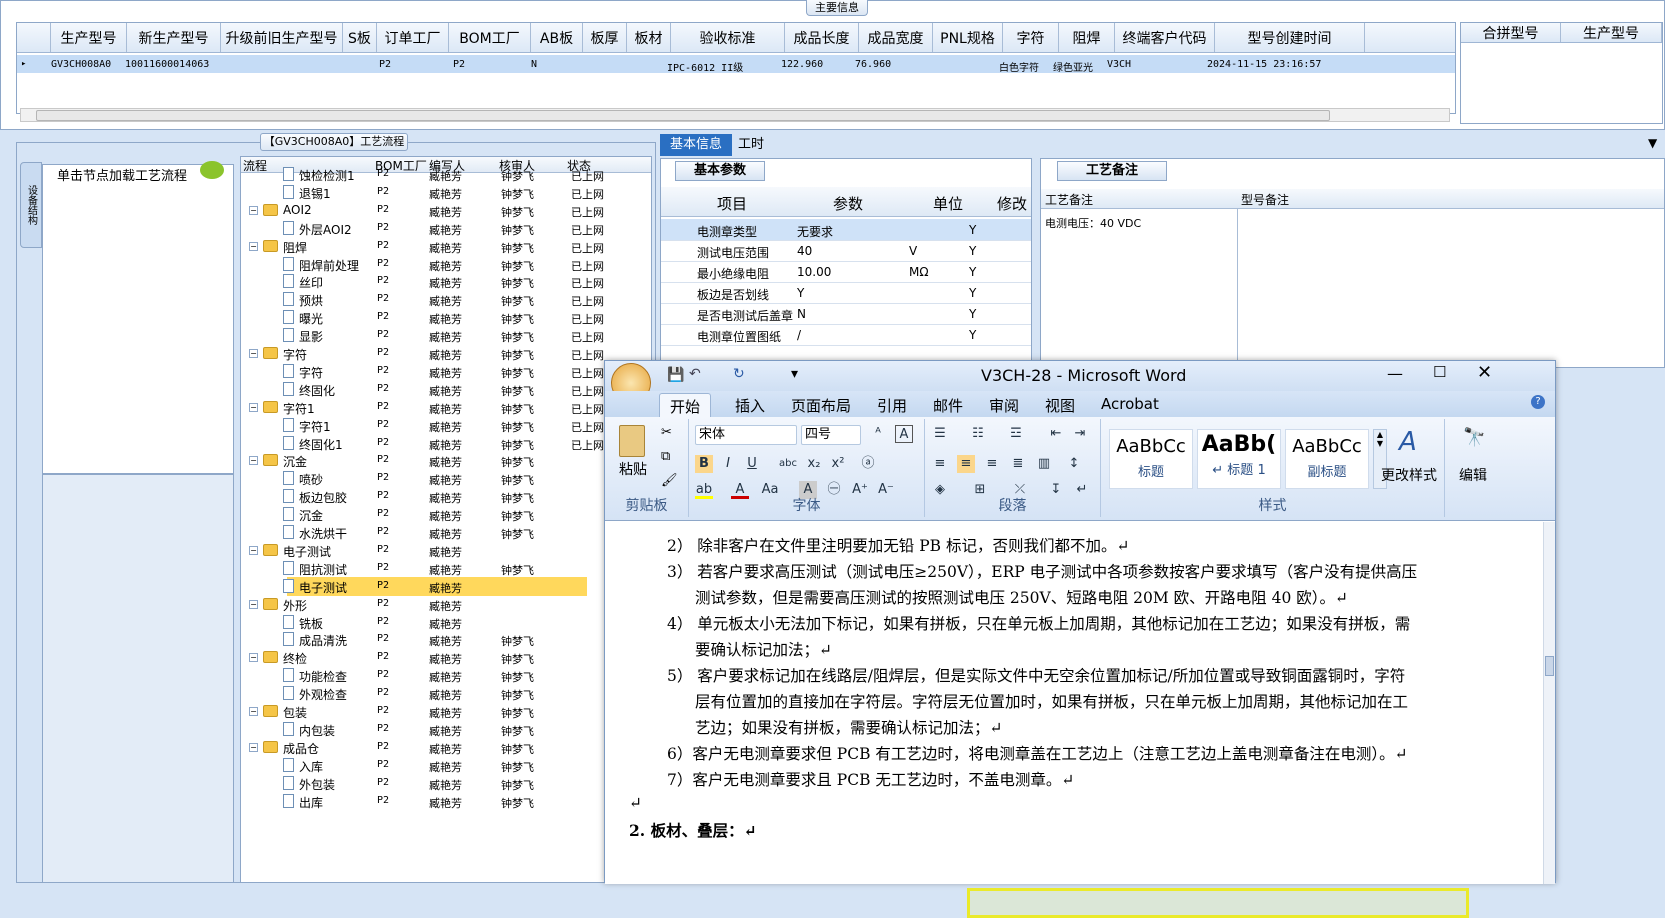  I want to click on tree-node: 沉金 P2 臧艳芳 钟梦飞, so click(446, 514).